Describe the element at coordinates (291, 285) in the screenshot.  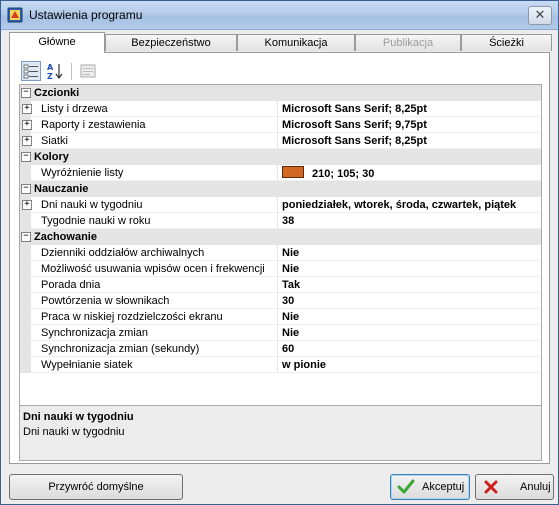
I see `property-value: Tak` at that location.